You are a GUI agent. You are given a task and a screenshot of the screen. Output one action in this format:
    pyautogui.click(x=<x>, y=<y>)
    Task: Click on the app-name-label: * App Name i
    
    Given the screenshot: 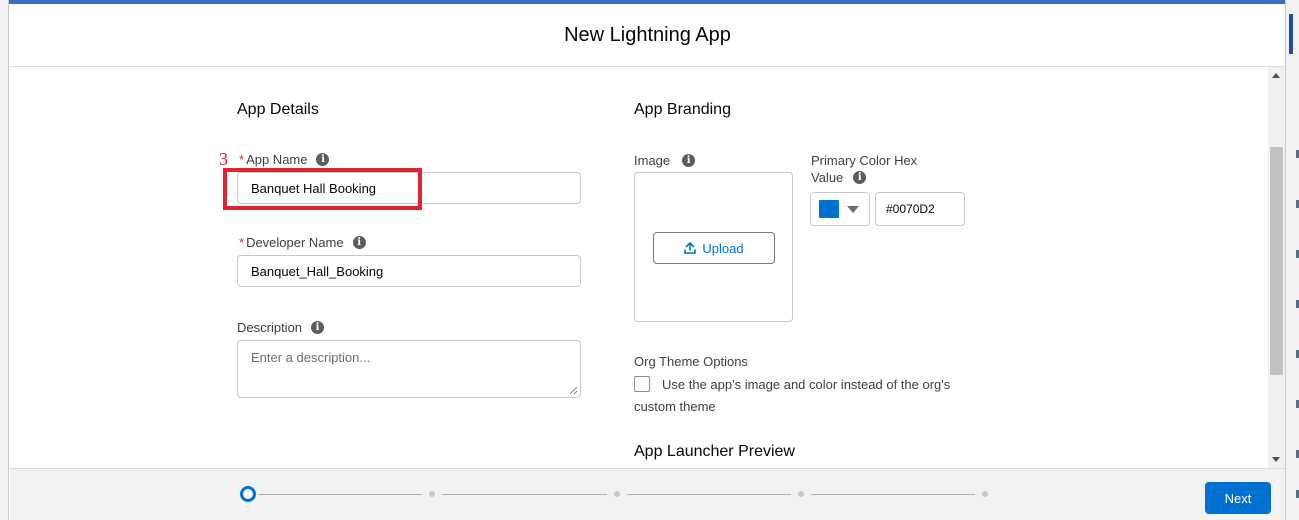 What is the action you would take?
    pyautogui.click(x=284, y=159)
    